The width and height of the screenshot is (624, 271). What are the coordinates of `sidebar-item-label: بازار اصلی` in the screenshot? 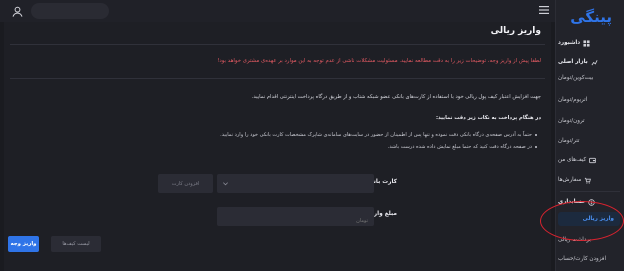 It's located at (573, 62).